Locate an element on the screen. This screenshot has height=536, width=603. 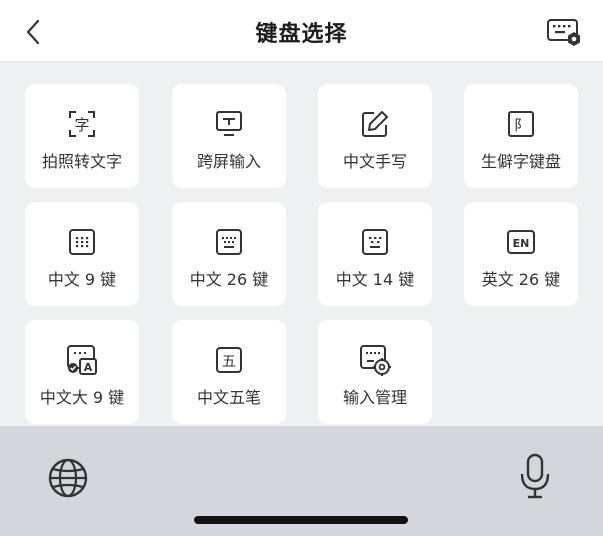
tile-rare-character: 阝 生僻字键盘 is located at coordinates (521, 136).